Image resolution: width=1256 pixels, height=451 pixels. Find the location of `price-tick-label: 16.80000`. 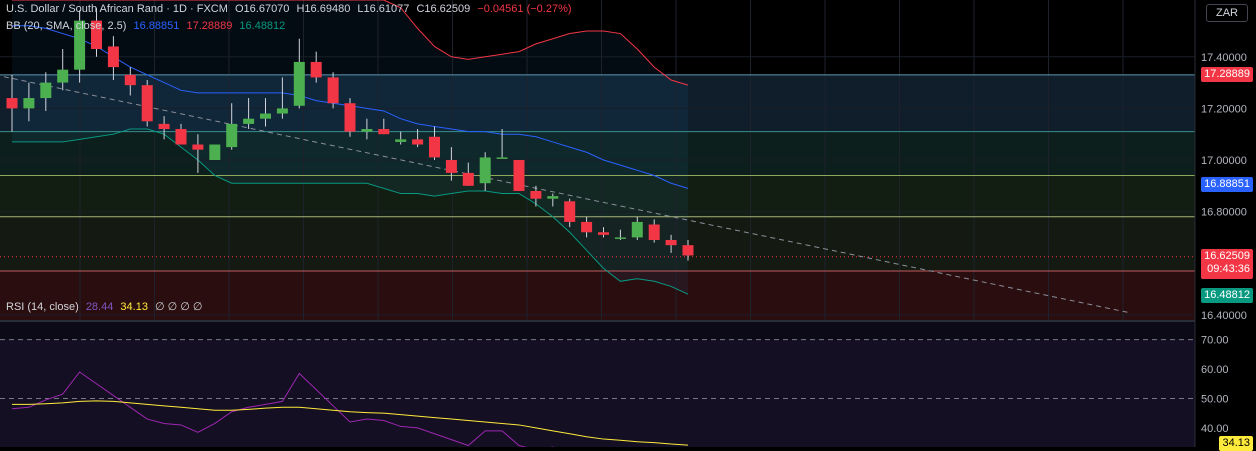

price-tick-label: 16.80000 is located at coordinates (1224, 213).